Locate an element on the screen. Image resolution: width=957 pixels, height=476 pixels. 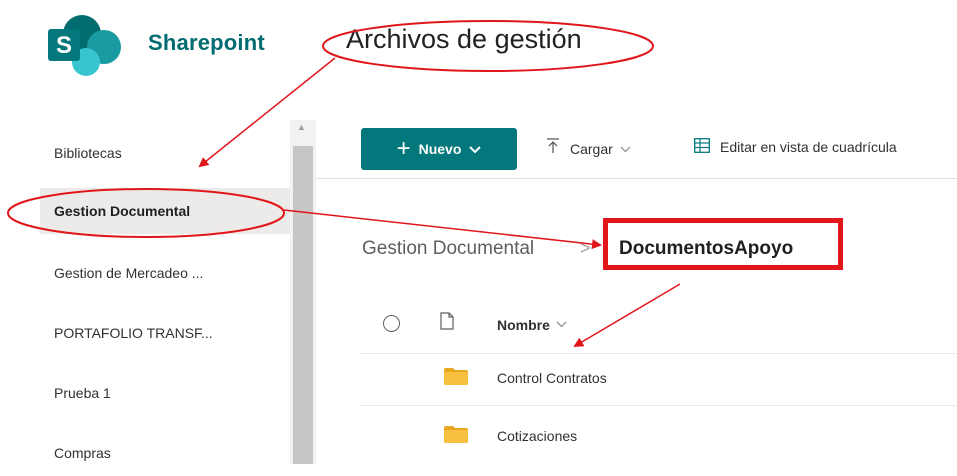
column-header-name: Nombre is located at coordinates (532, 325).